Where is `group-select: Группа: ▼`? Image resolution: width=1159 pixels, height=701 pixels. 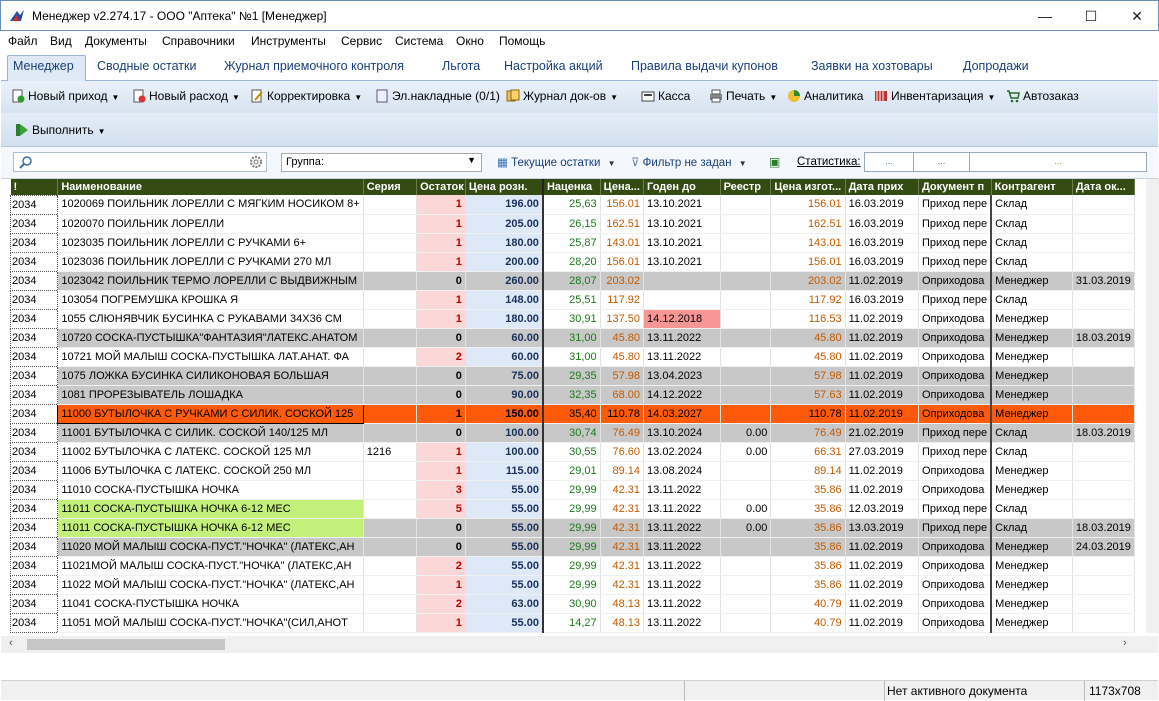
group-select: Группа: ▼ is located at coordinates (381, 162).